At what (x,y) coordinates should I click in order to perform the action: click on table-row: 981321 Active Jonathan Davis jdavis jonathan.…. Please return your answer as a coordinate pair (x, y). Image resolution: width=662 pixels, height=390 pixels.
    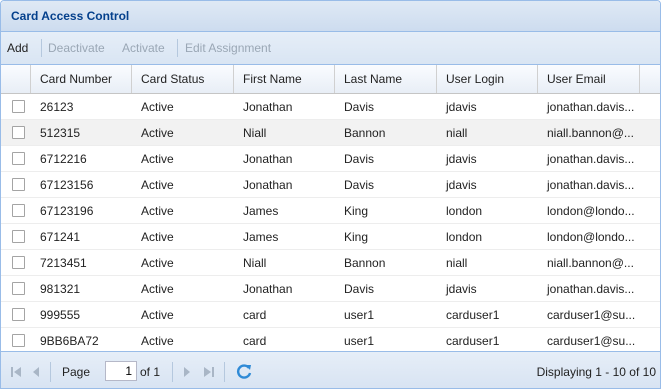
    Looking at the image, I should click on (330, 289).